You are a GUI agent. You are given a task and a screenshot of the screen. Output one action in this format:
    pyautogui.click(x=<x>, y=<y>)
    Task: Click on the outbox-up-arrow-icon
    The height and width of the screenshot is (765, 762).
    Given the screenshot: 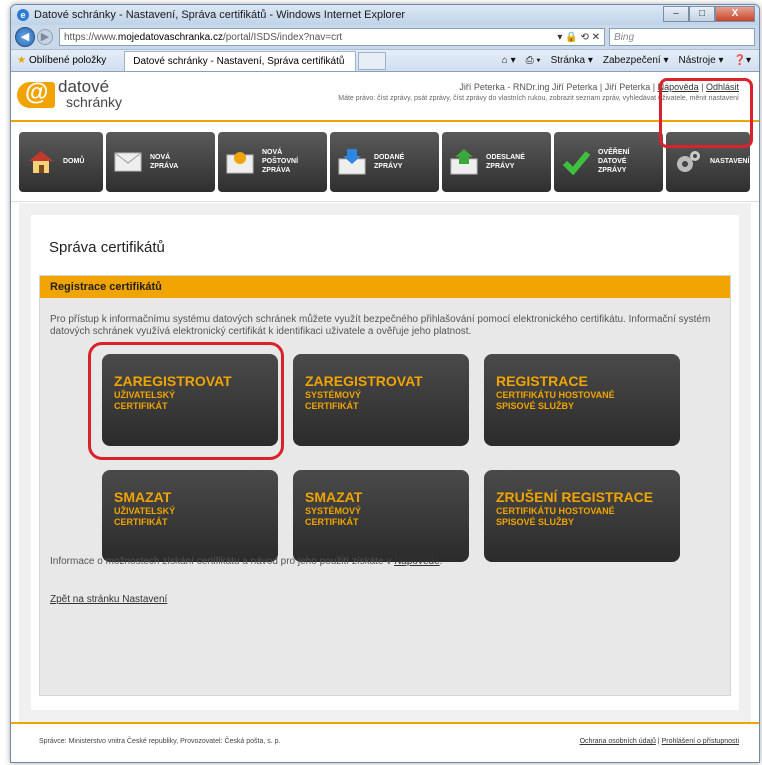 What is the action you would take?
    pyautogui.click(x=464, y=162)
    